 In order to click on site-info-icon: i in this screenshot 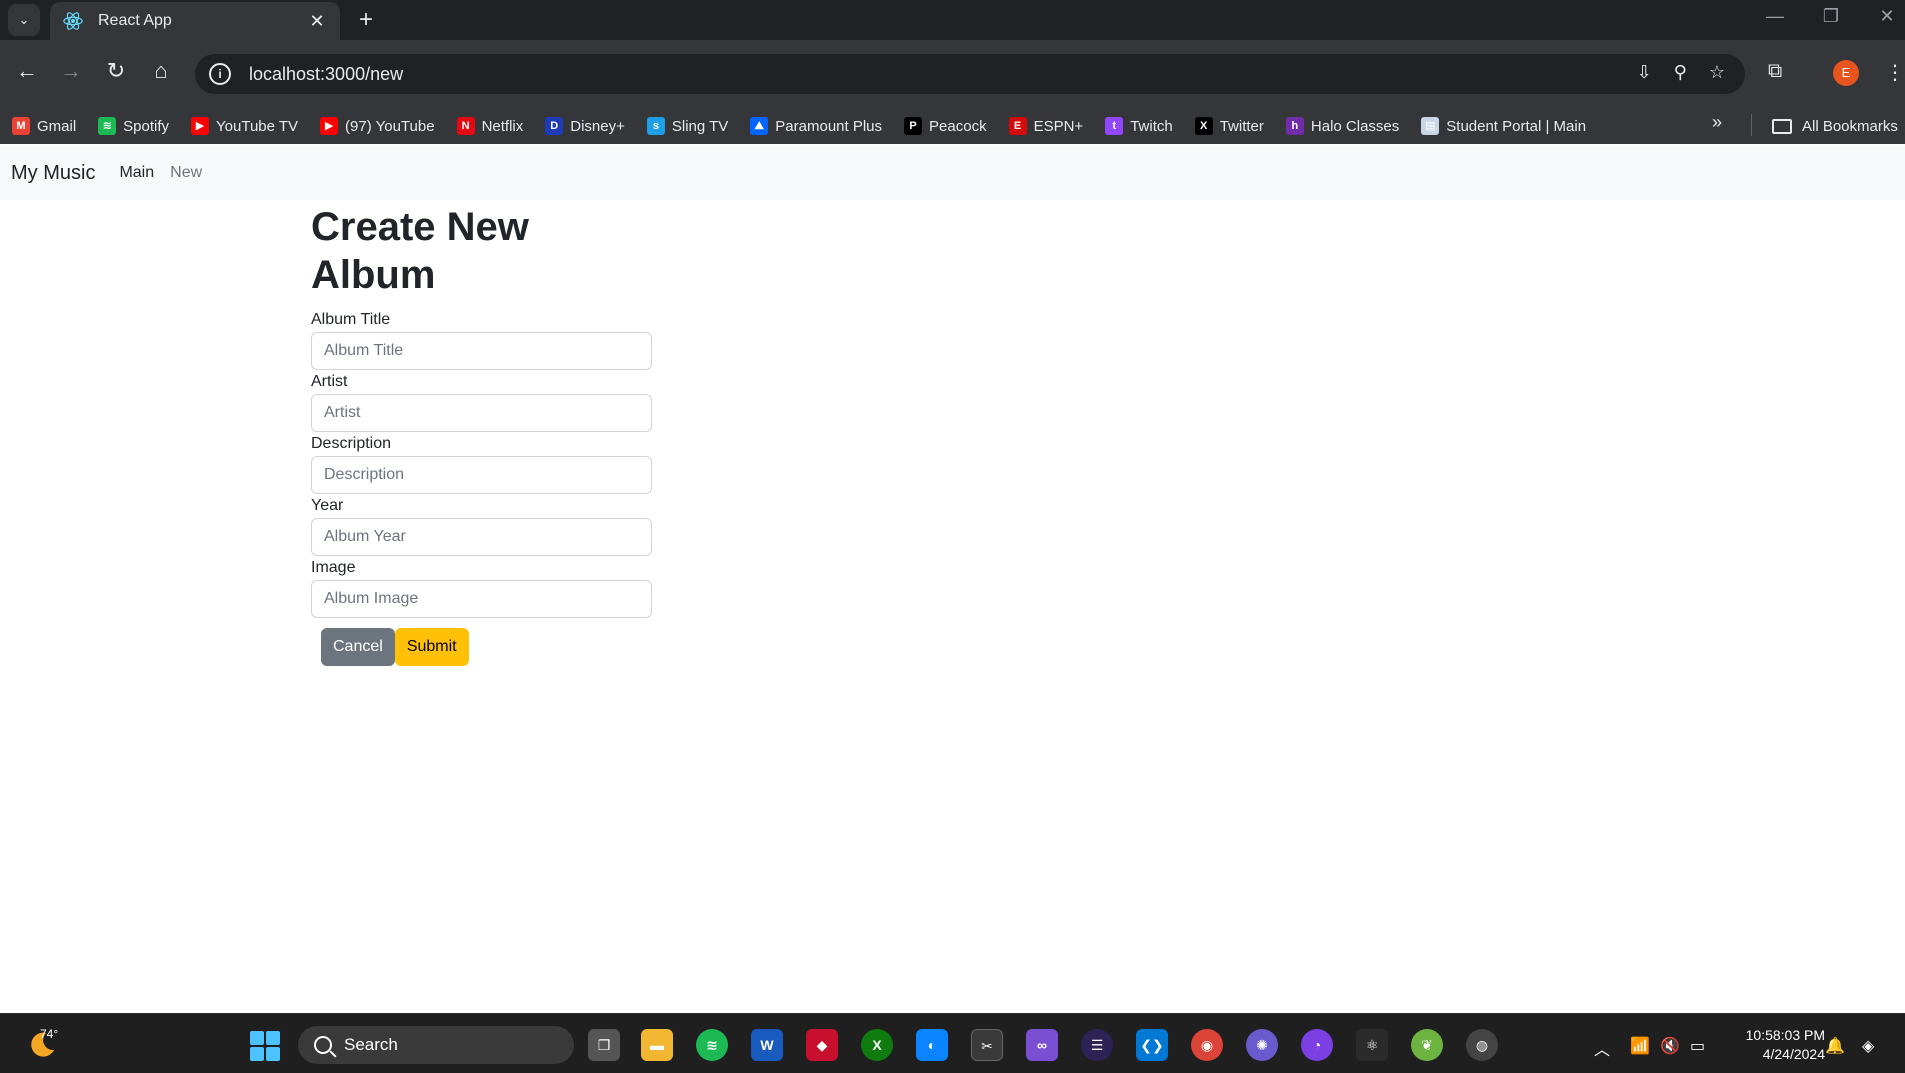, I will do `click(220, 74)`.